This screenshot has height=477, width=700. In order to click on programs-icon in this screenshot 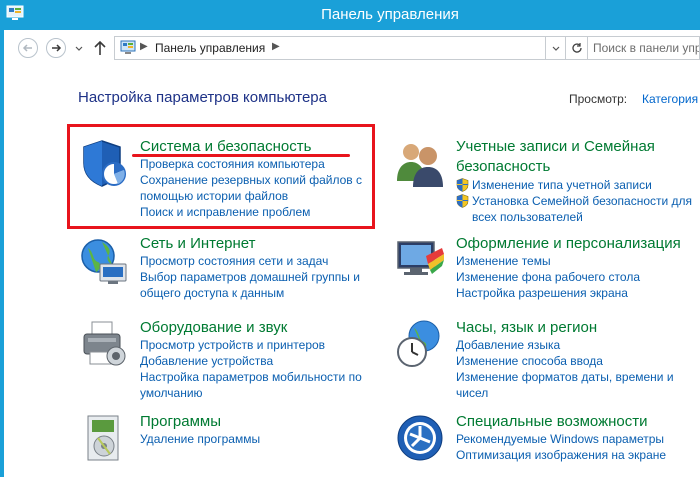, I will do `click(104, 438)`.